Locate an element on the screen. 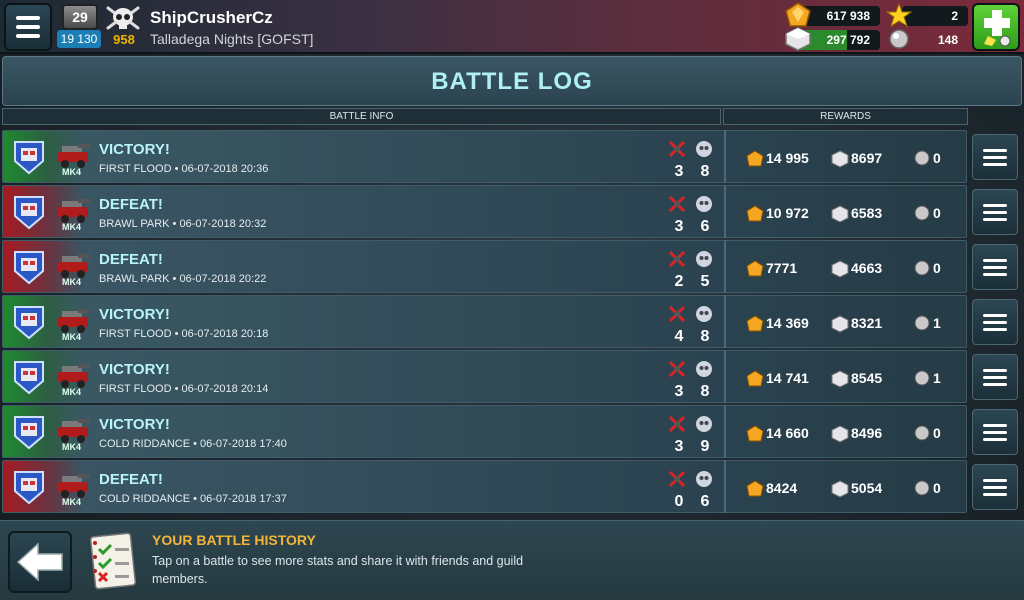 The image size is (1024, 600). deaths-count: 6 is located at coordinates (705, 226).